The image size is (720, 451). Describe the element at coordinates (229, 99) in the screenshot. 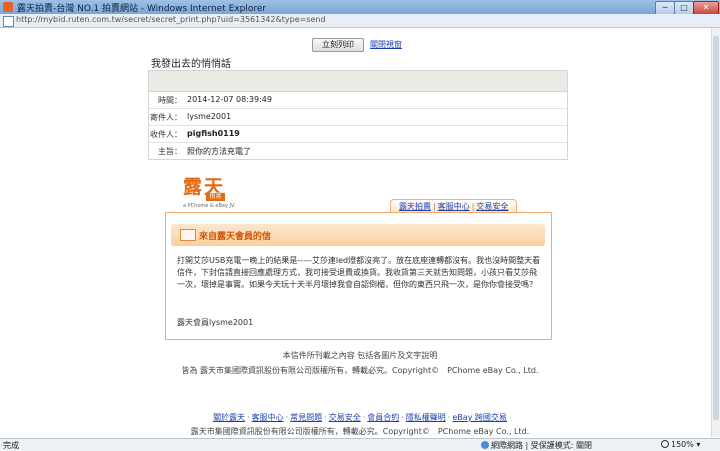

I see `time-value: 2014-12-07 08:39:49` at that location.